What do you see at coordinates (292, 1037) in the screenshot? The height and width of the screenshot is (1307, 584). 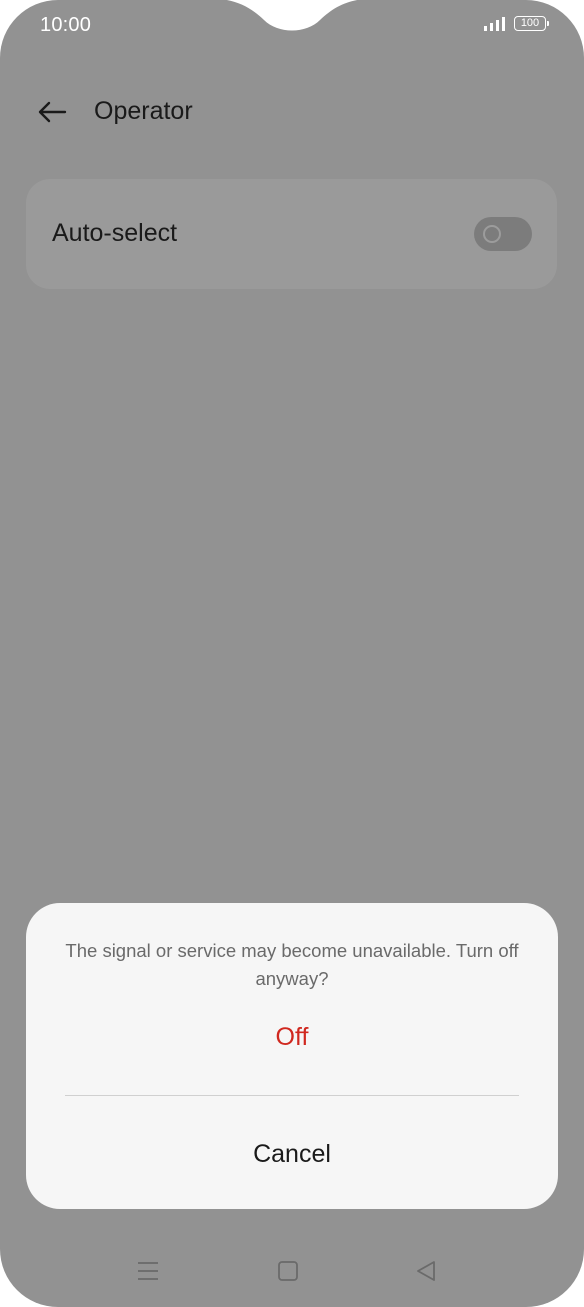 I see `off-button: Off` at bounding box center [292, 1037].